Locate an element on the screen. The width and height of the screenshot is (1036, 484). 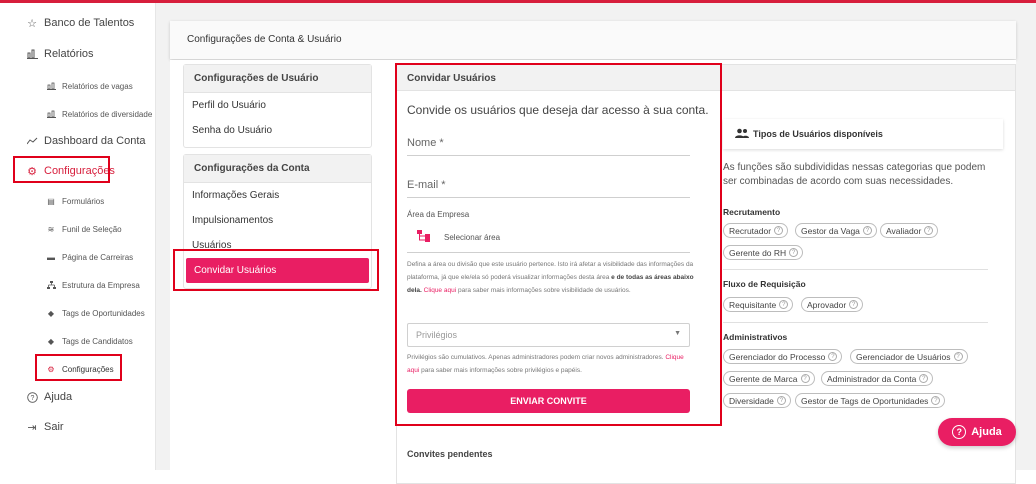
sidebar-item-label: Banco de Talentos is located at coordinates (89, 23).